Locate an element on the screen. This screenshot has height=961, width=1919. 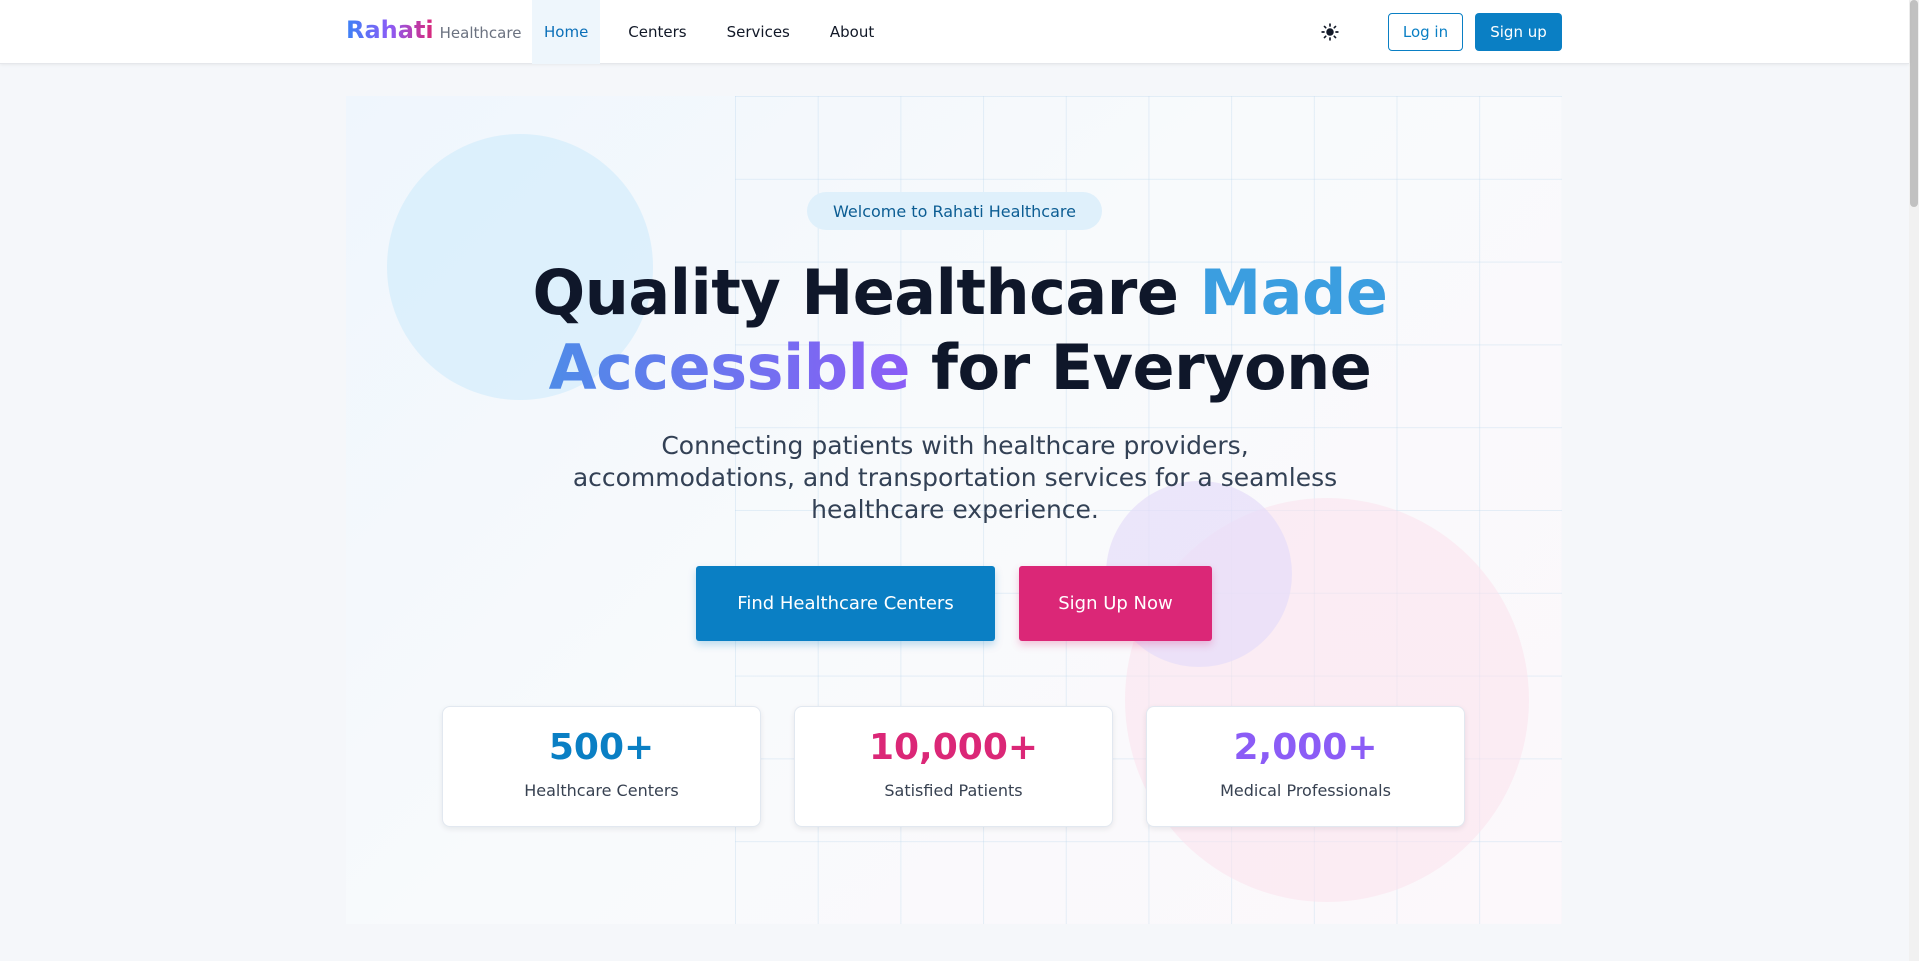
stat-card-patients: 10,000+ Satisfied Patients is located at coordinates (953, 766).